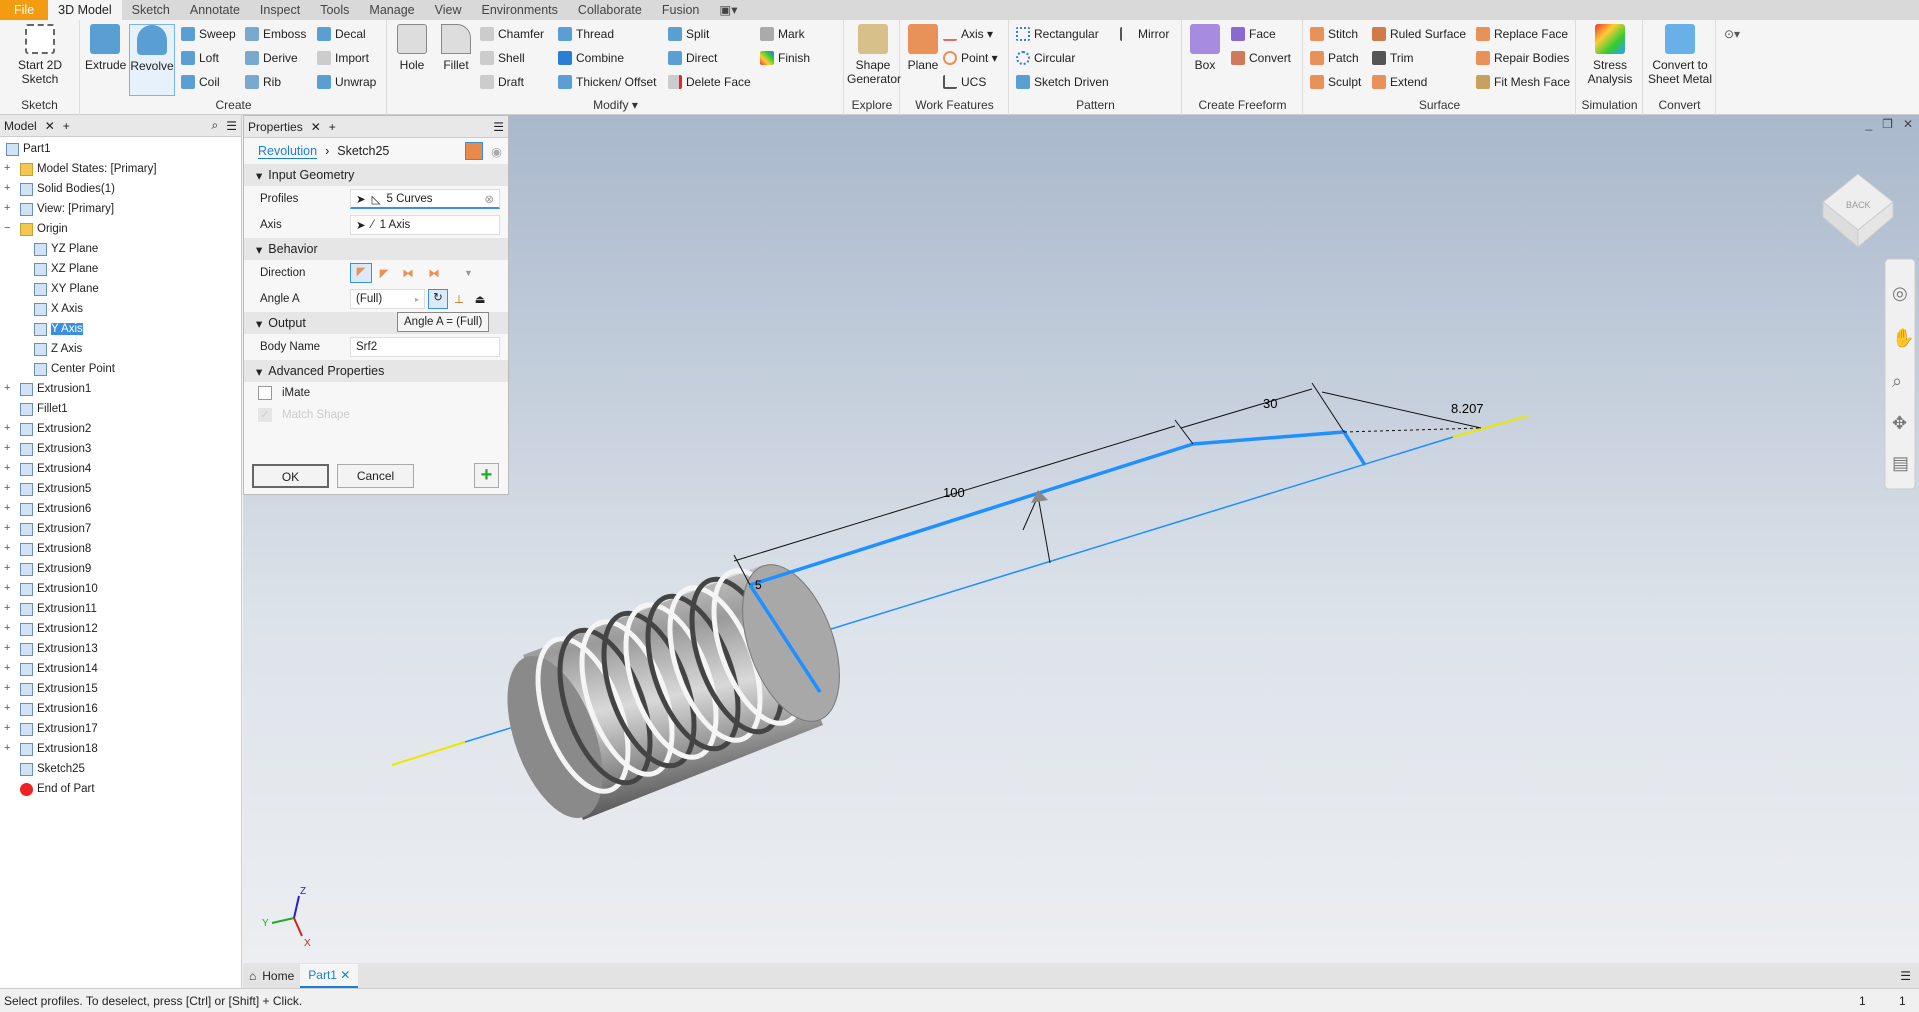 The width and height of the screenshot is (1919, 1012). I want to click on section-input-geometry: ▾ Input Geometry, so click(376, 175).